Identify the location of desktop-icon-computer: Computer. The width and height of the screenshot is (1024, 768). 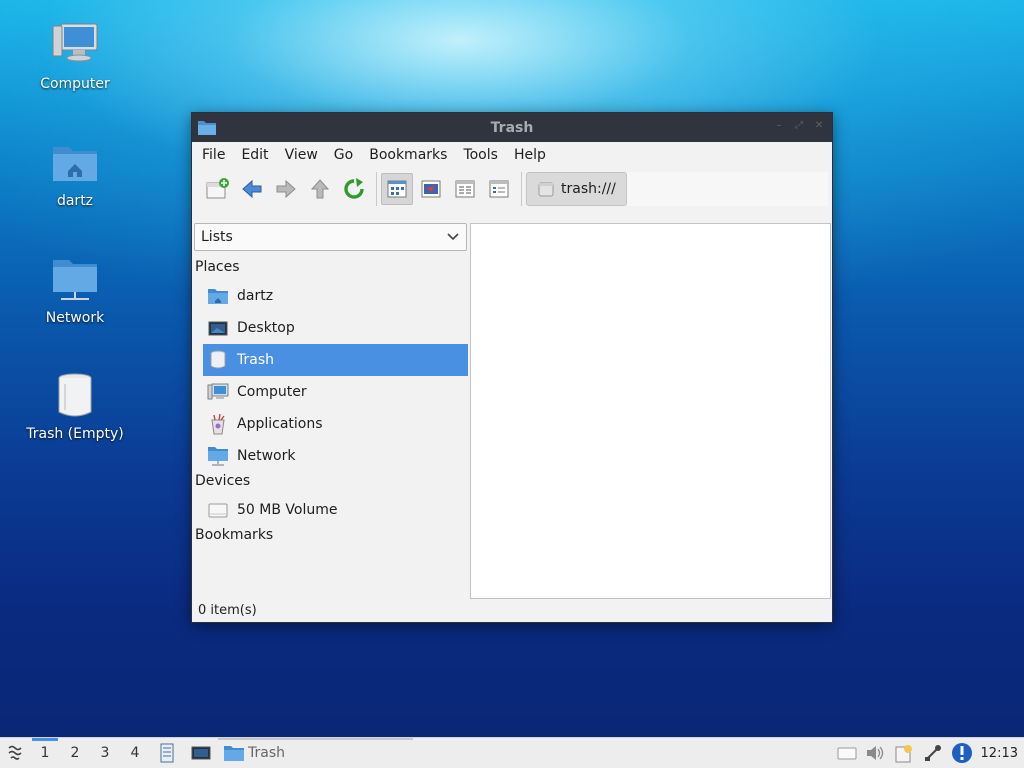
(75, 56).